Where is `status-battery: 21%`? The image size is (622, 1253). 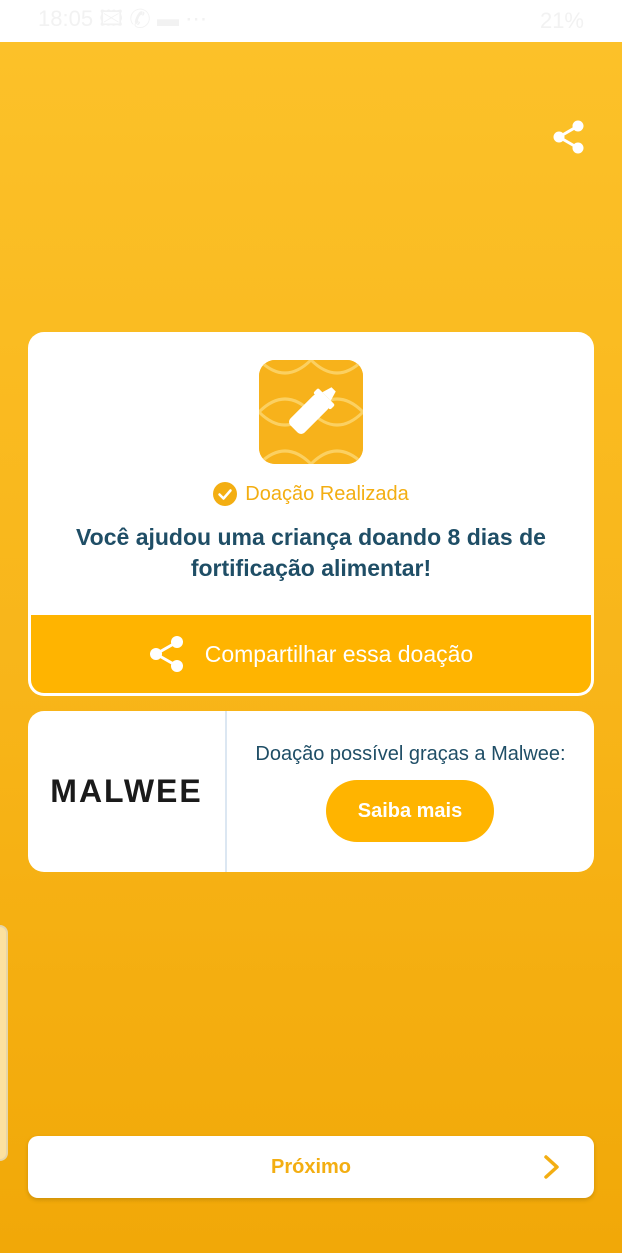 status-battery: 21% is located at coordinates (561, 20).